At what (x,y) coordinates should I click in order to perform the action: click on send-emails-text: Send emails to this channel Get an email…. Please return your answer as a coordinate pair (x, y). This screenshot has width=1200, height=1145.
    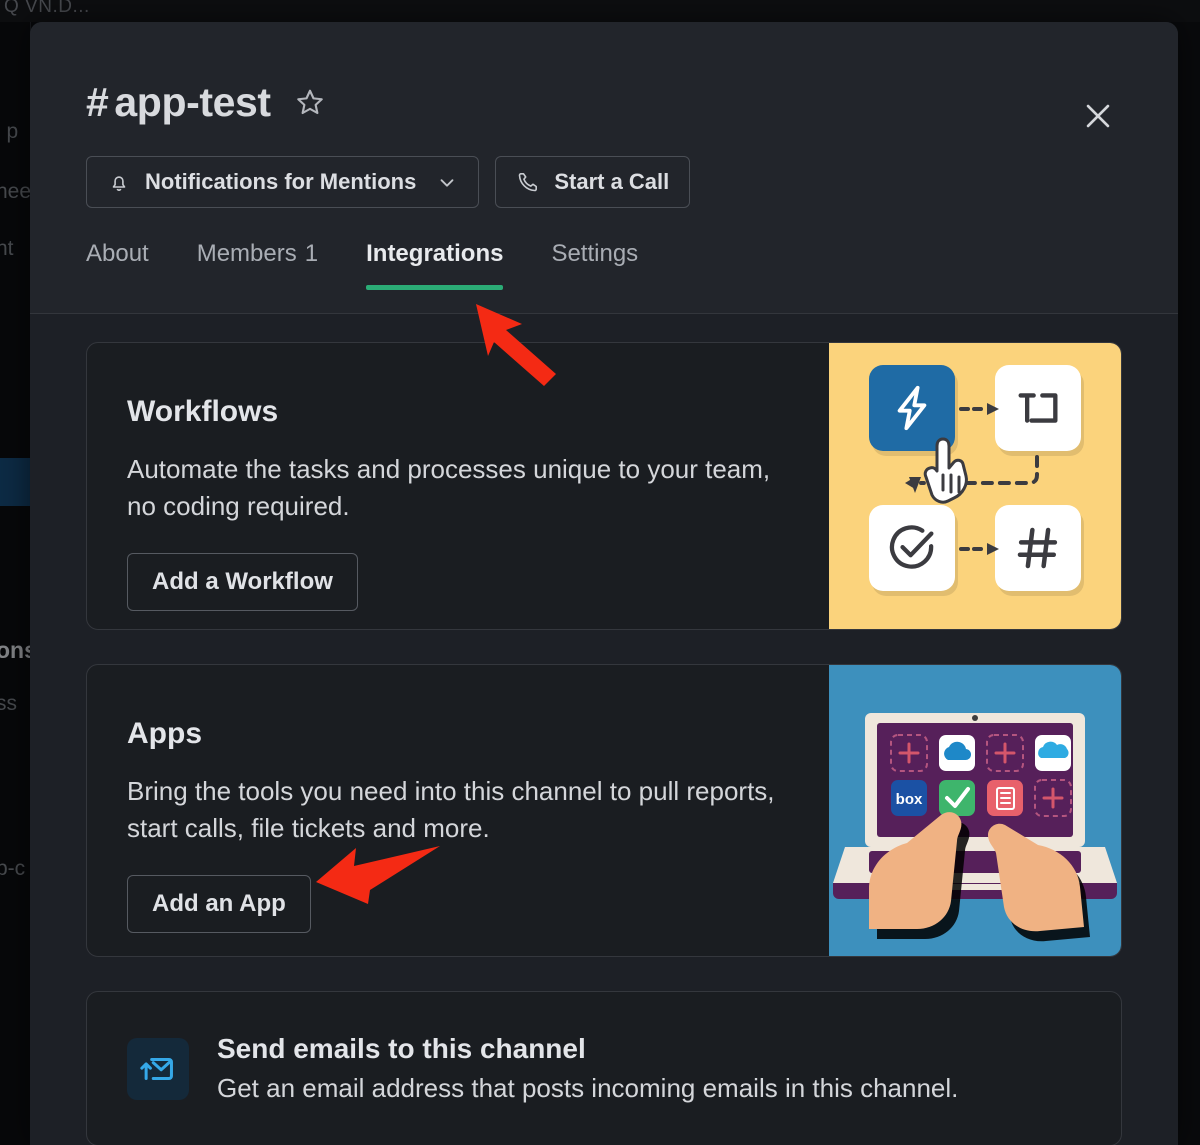
    Looking at the image, I should click on (587, 1068).